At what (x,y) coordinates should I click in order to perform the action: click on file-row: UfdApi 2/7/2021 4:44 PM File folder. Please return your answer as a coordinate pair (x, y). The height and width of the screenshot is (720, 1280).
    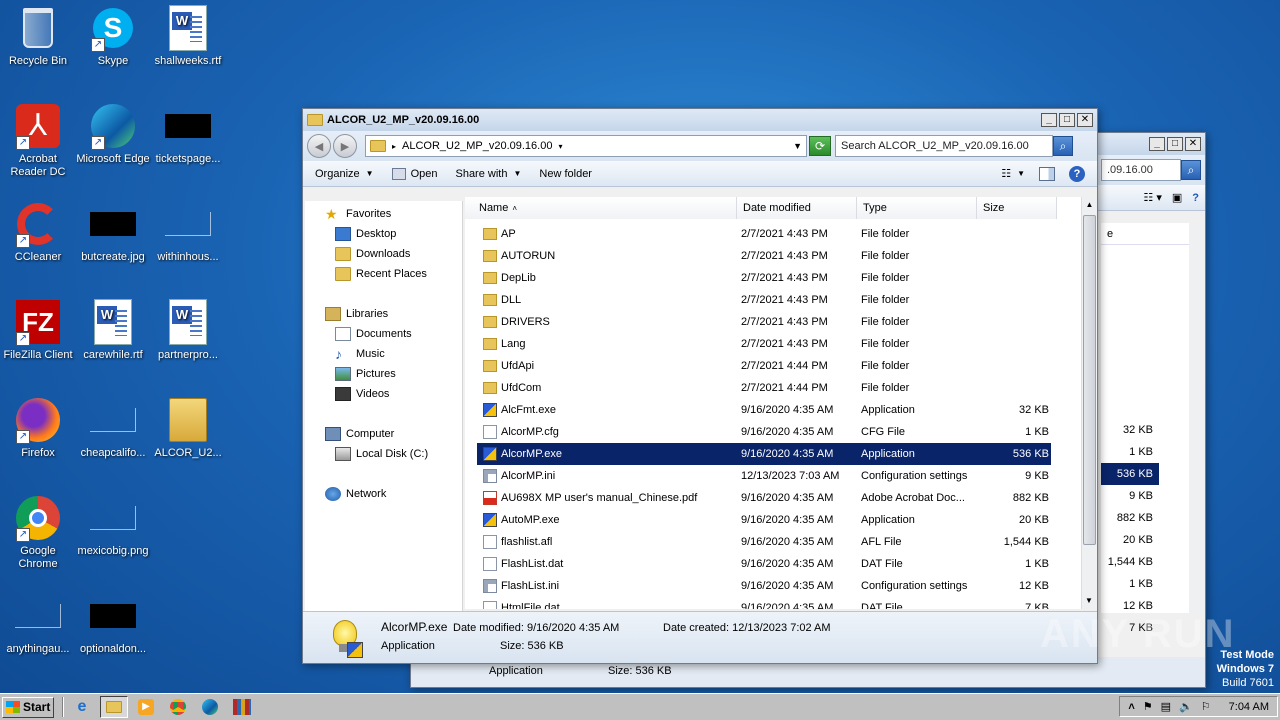
    Looking at the image, I should click on (764, 366).